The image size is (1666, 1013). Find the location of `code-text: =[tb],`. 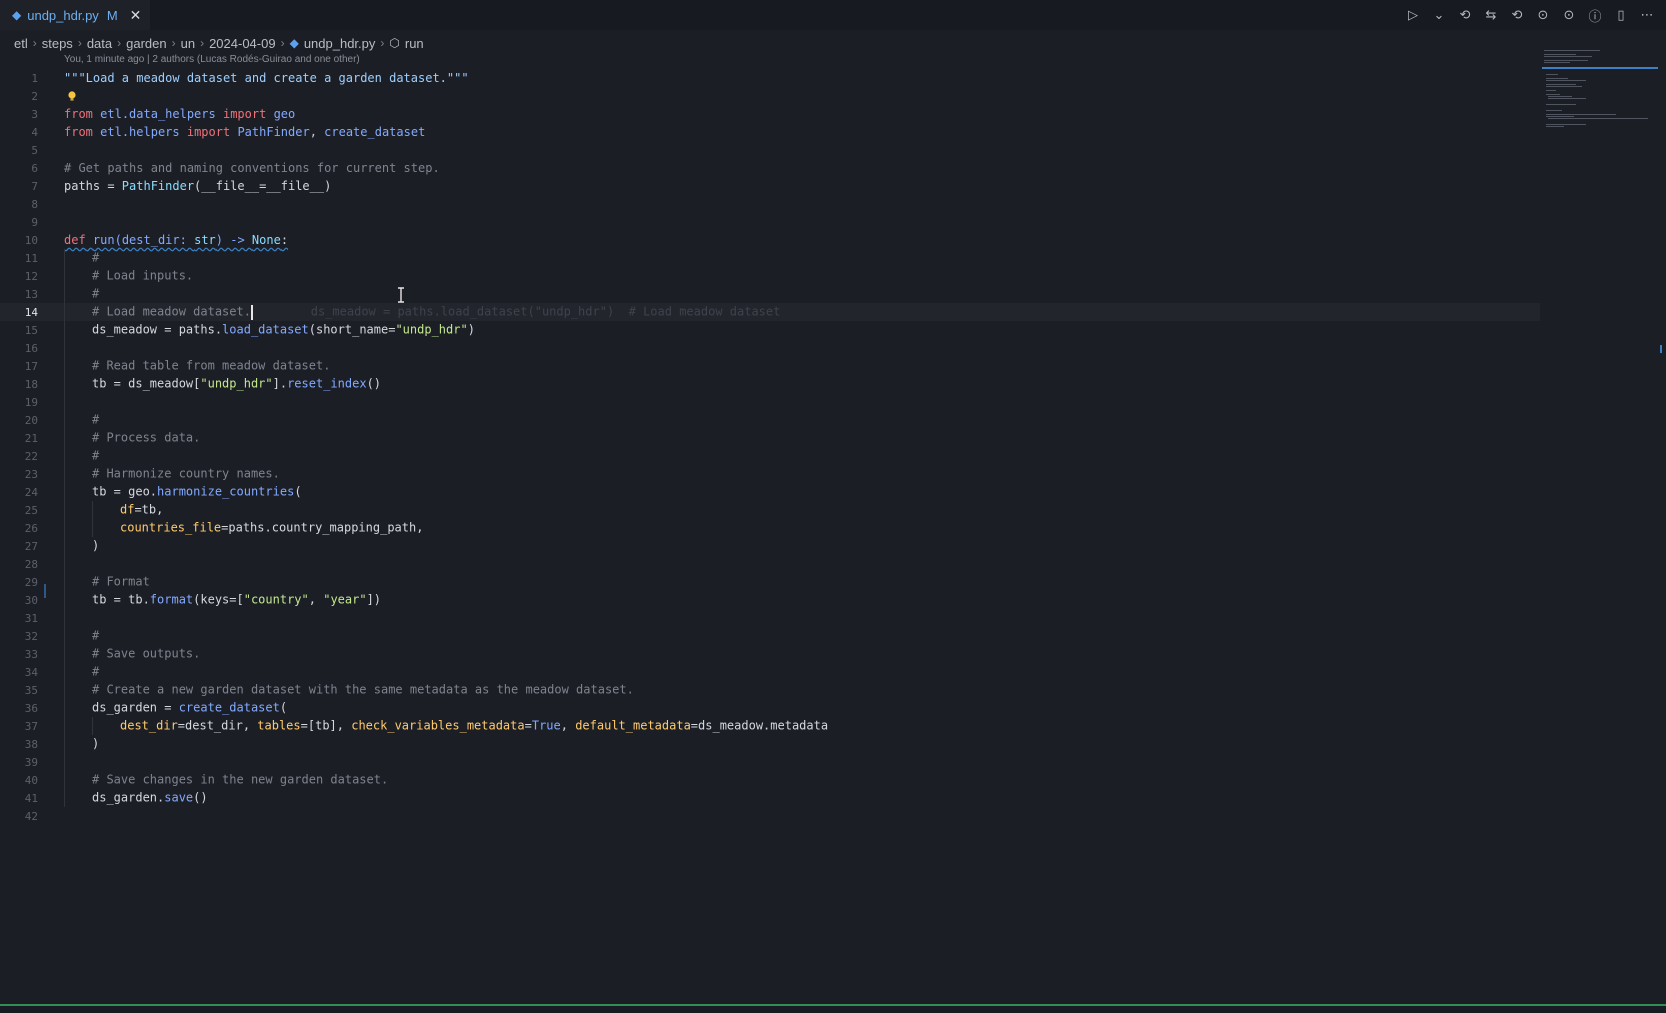

code-text: =[tb], is located at coordinates (326, 725).